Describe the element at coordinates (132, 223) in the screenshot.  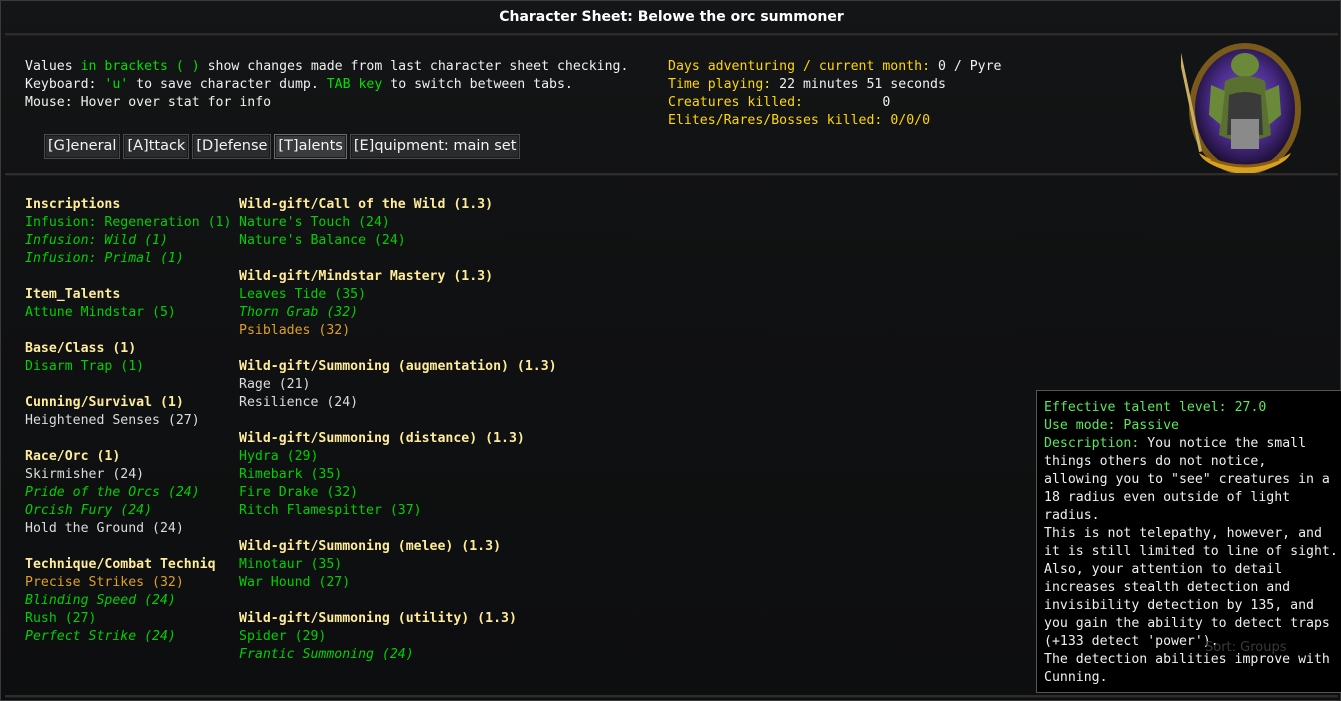
I see `talent-item: Infusion: Regeneration (1)` at that location.